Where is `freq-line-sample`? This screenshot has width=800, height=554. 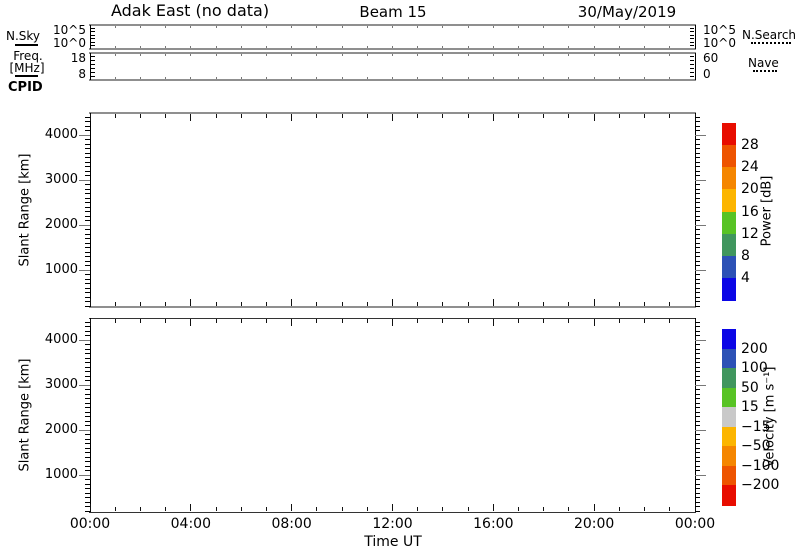 freq-line-sample is located at coordinates (26, 76).